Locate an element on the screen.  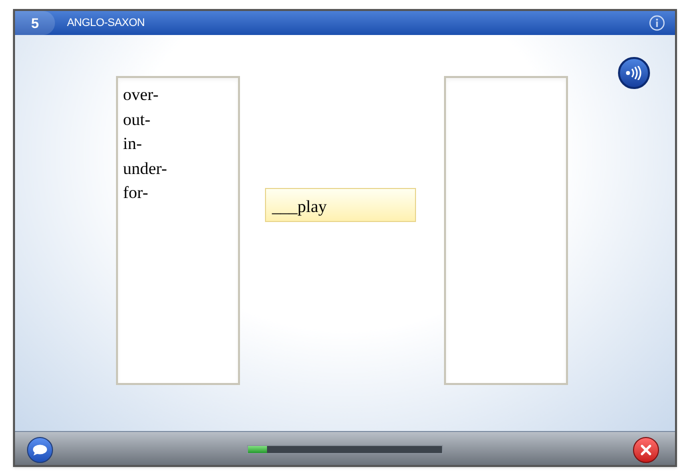
audio-button is located at coordinates (634, 73).